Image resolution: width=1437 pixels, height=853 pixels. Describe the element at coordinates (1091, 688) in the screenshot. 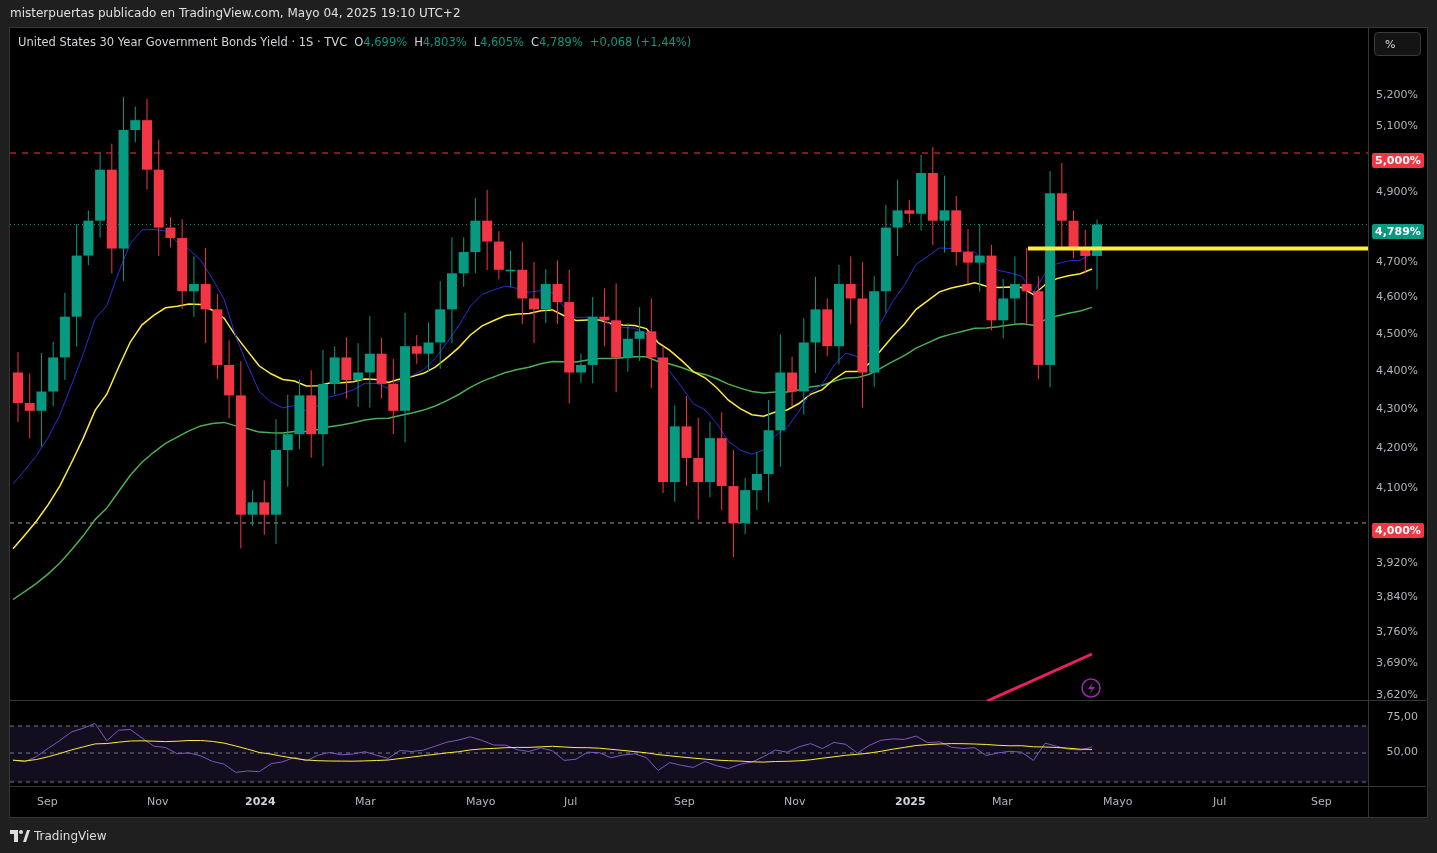

I see `lightning-icon` at that location.